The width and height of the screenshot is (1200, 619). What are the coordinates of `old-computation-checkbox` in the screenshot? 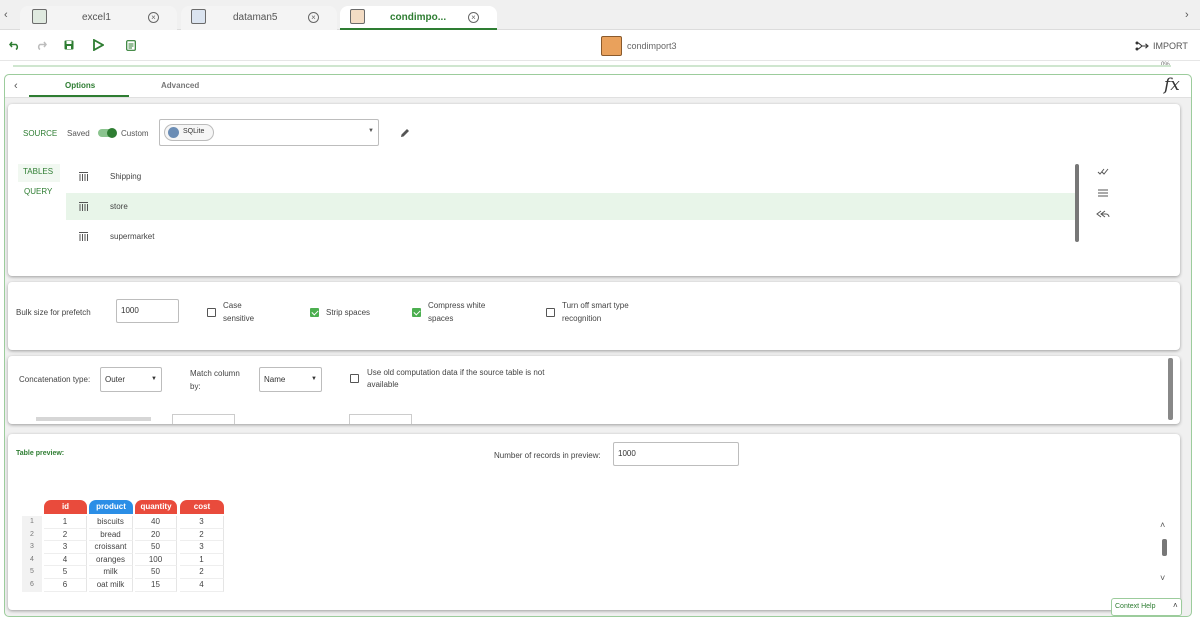 It's located at (354, 378).